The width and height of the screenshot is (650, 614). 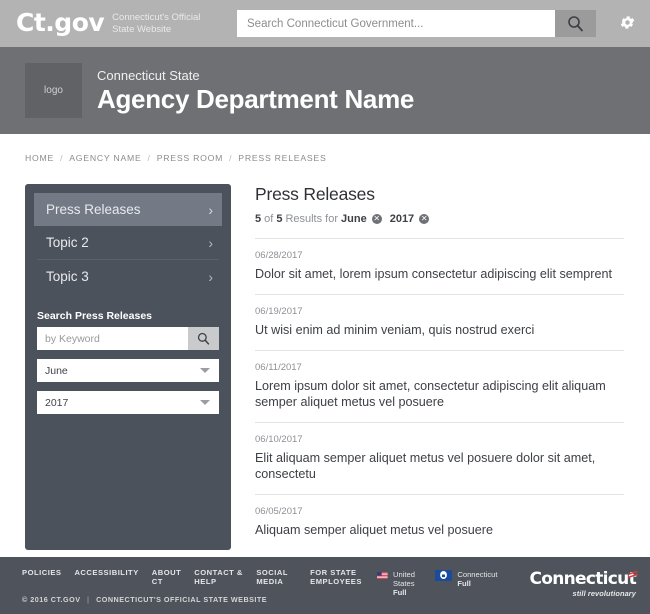 What do you see at coordinates (269, 219) in the screenshot?
I see `results-of-label: of` at bounding box center [269, 219].